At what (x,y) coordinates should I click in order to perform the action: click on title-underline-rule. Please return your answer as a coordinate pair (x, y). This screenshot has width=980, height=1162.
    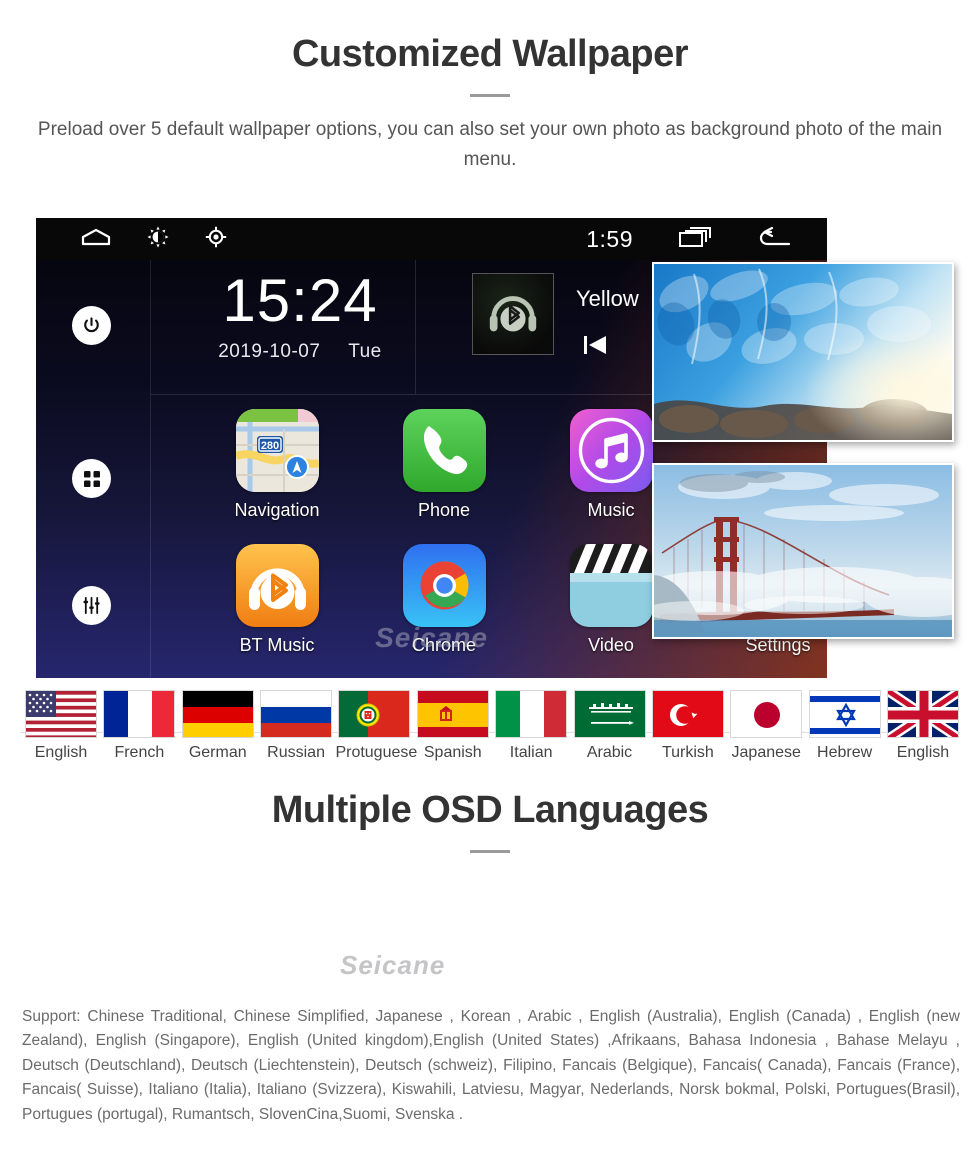
    Looking at the image, I should click on (490, 95).